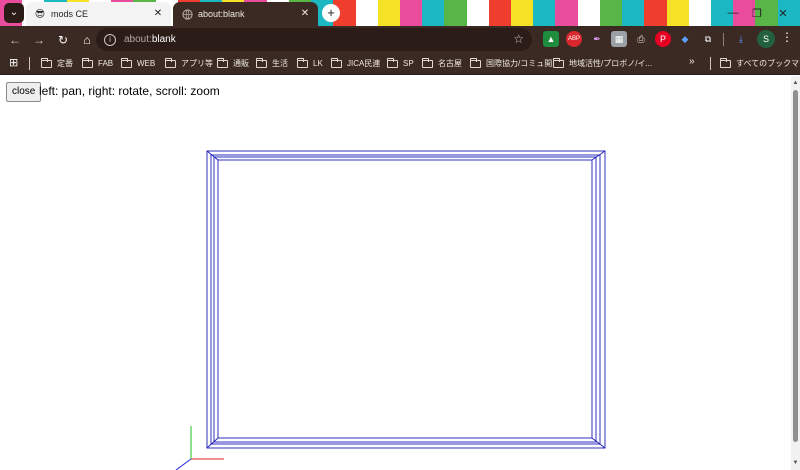  What do you see at coordinates (757, 13) in the screenshot?
I see `restore-icon: ❐` at bounding box center [757, 13].